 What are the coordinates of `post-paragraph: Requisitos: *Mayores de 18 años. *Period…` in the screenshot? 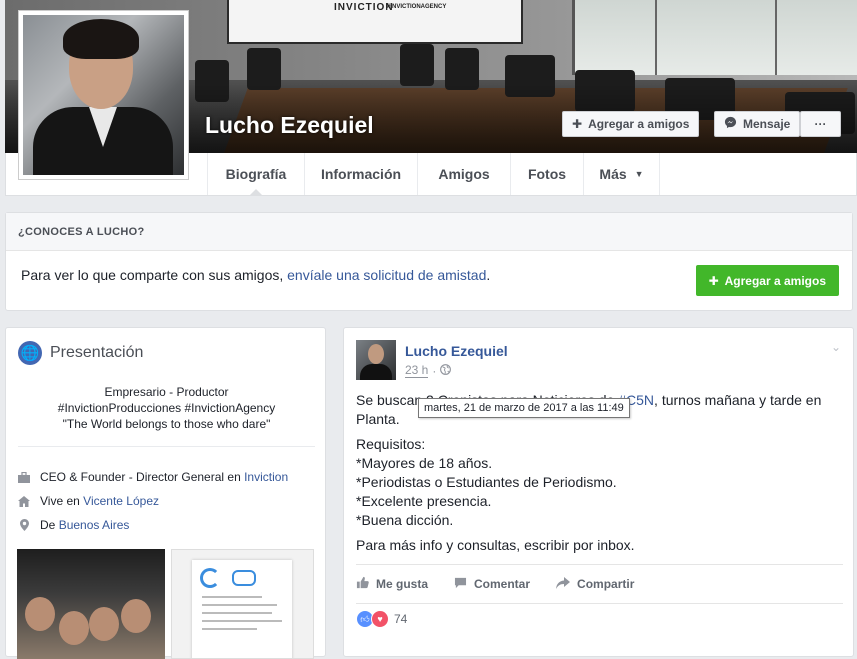 It's located at (599, 482).